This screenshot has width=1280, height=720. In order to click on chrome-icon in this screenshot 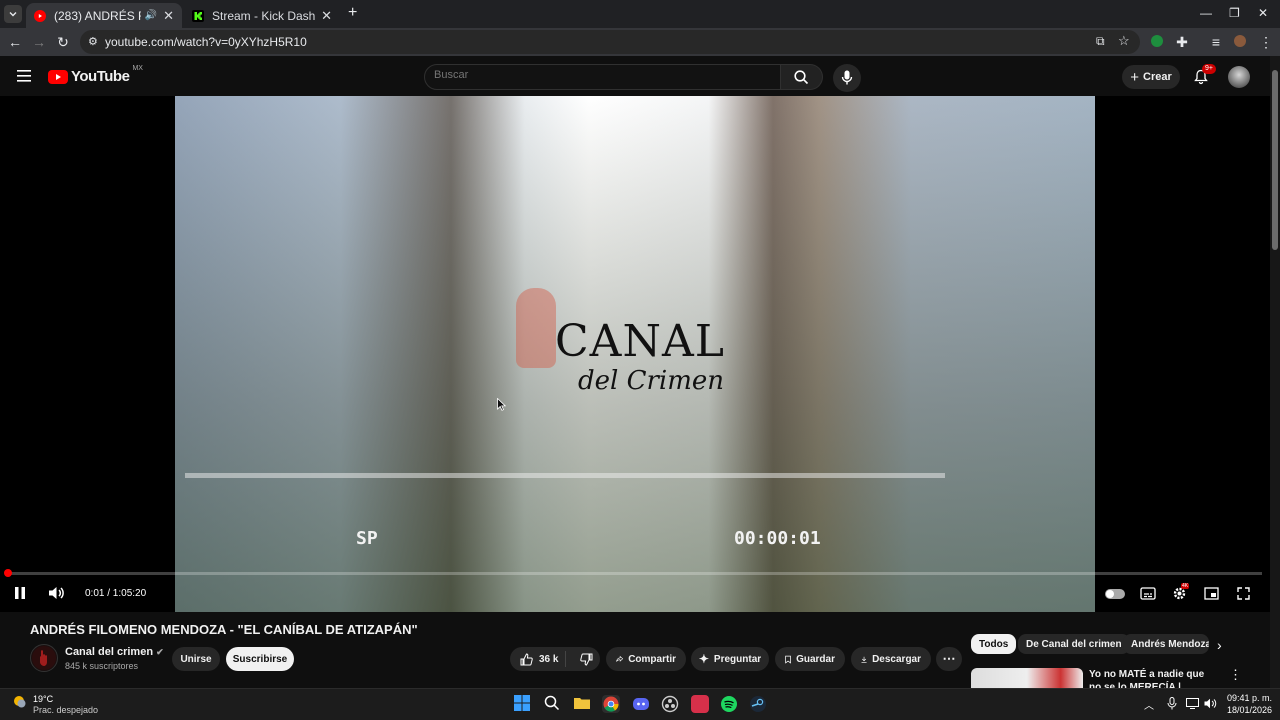, I will do `click(611, 704)`.